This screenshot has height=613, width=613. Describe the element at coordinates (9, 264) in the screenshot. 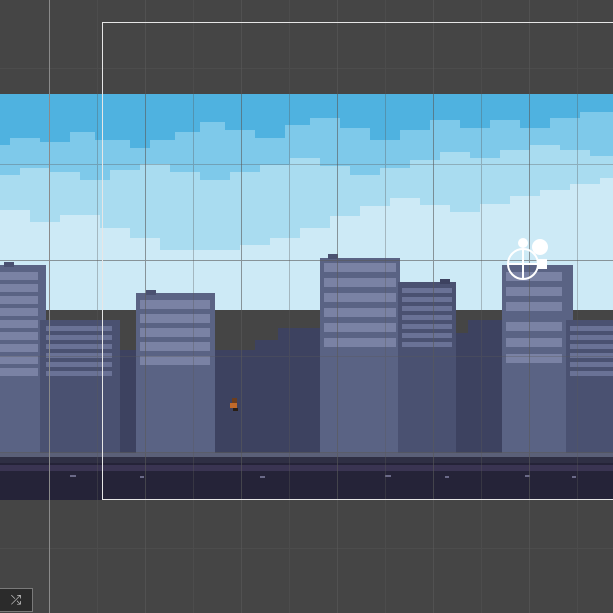

I see `roof-vent-left` at that location.